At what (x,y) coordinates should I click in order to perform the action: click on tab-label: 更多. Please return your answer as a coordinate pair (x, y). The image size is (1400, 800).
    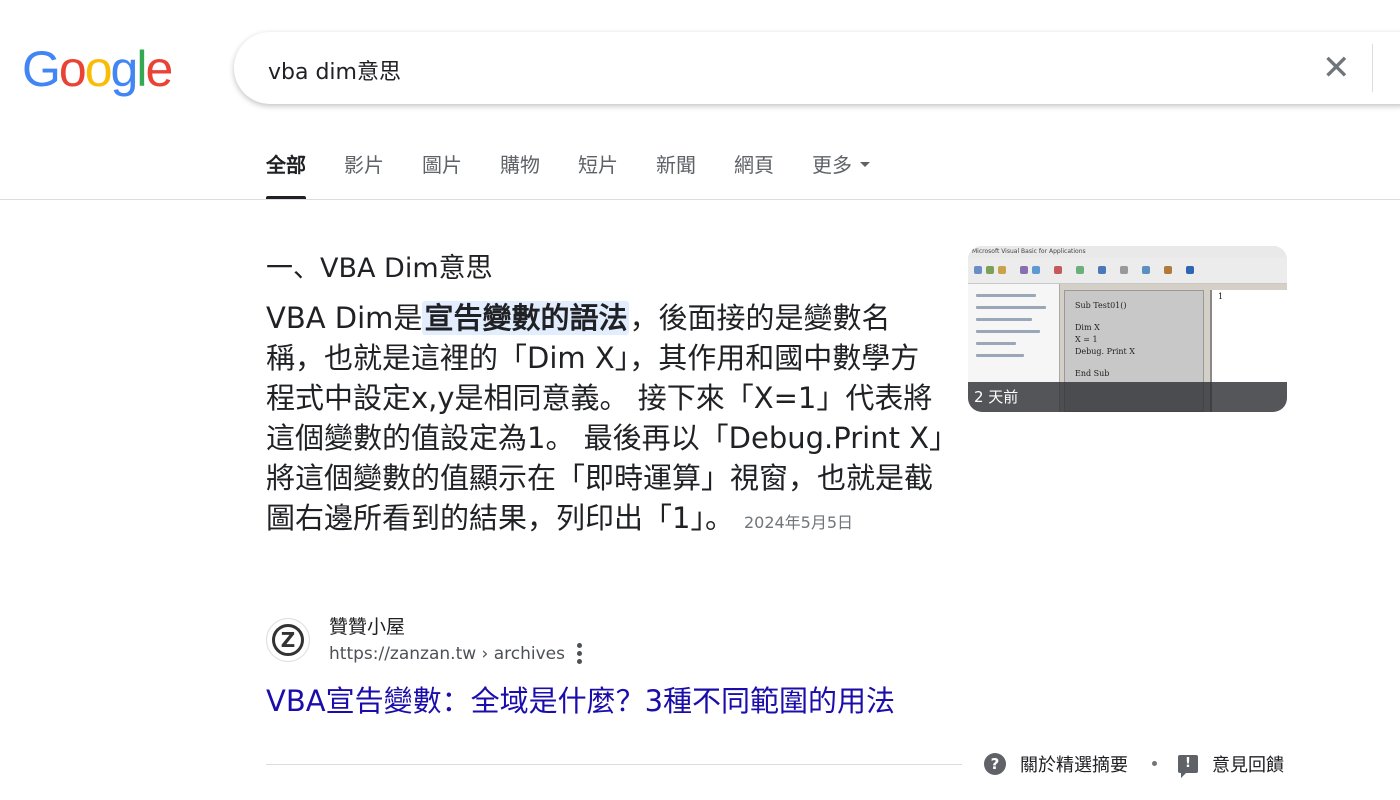
    Looking at the image, I should click on (832, 165).